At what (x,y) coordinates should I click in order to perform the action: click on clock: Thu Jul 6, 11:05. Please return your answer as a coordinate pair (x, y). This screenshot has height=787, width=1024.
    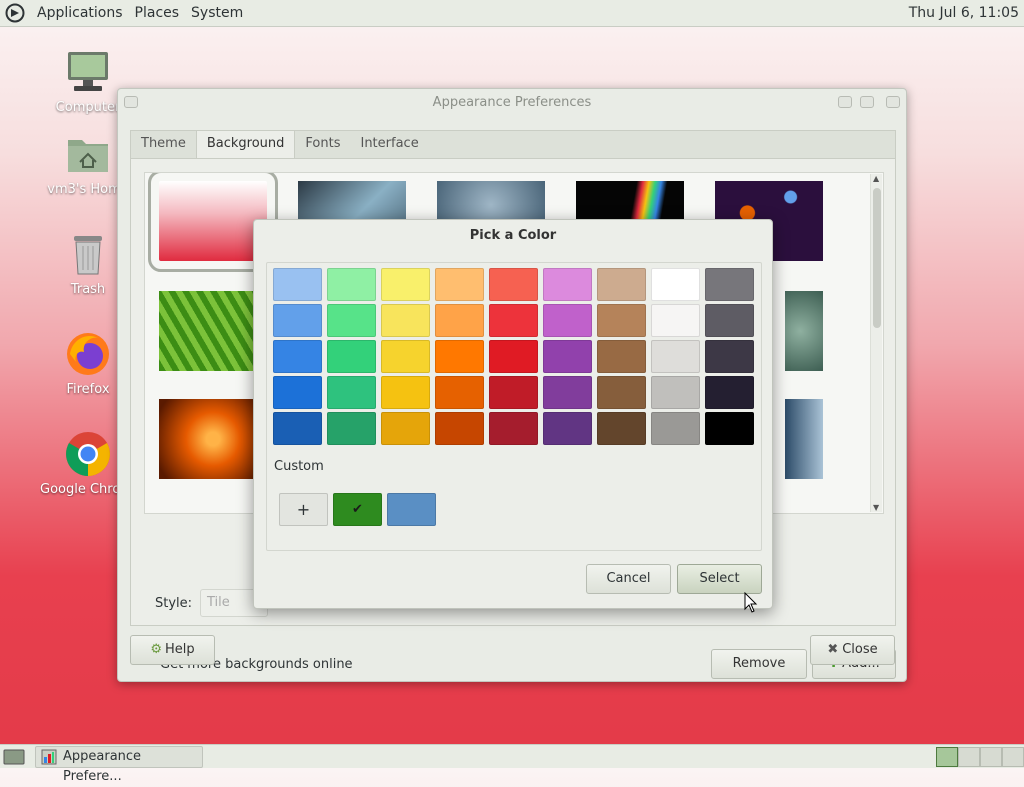
    Looking at the image, I should click on (964, 13).